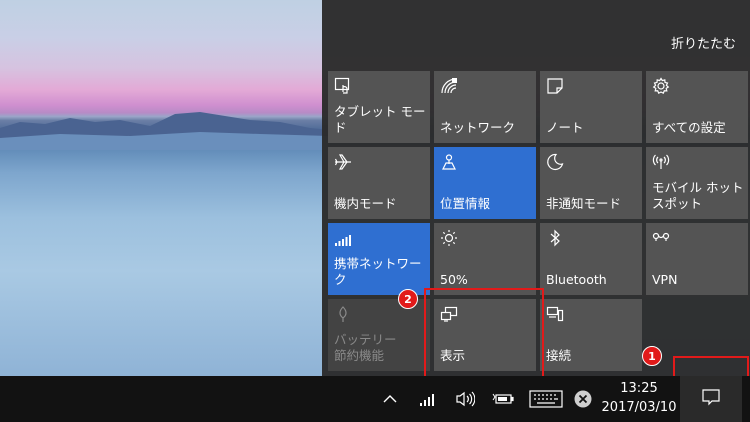  Describe the element at coordinates (365, 203) in the screenshot. I see `tile-label: 機内モード` at that location.